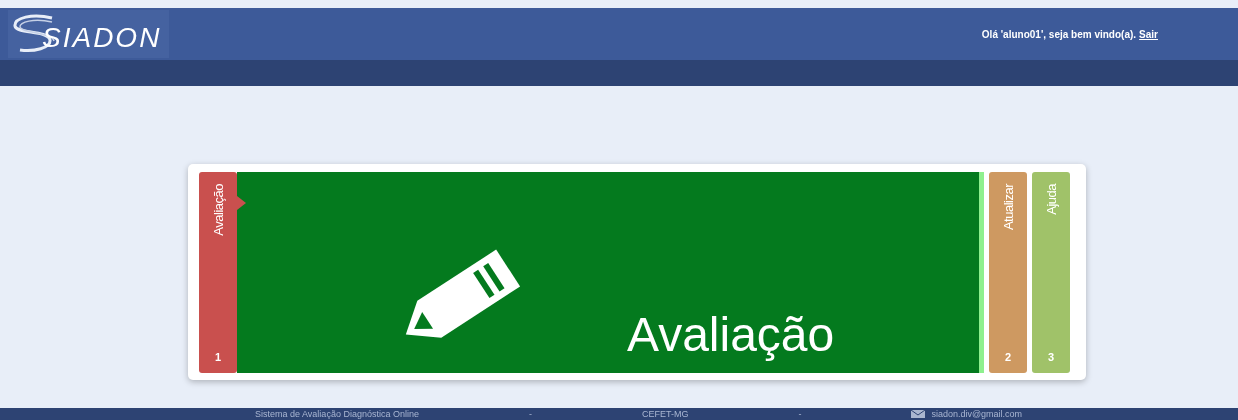 Image resolution: width=1238 pixels, height=420 pixels. I want to click on logout-link: Sair, so click(1148, 34).